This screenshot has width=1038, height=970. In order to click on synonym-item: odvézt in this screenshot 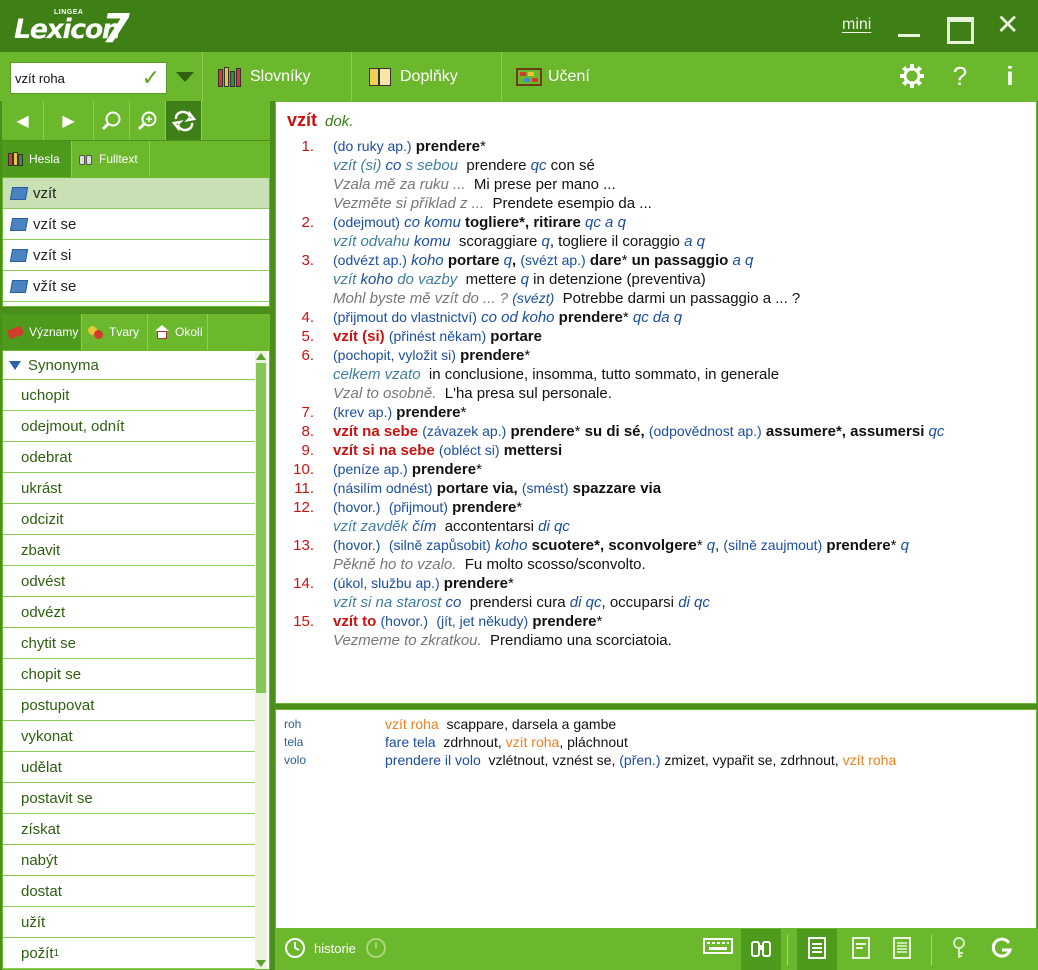, I will do `click(129, 612)`.